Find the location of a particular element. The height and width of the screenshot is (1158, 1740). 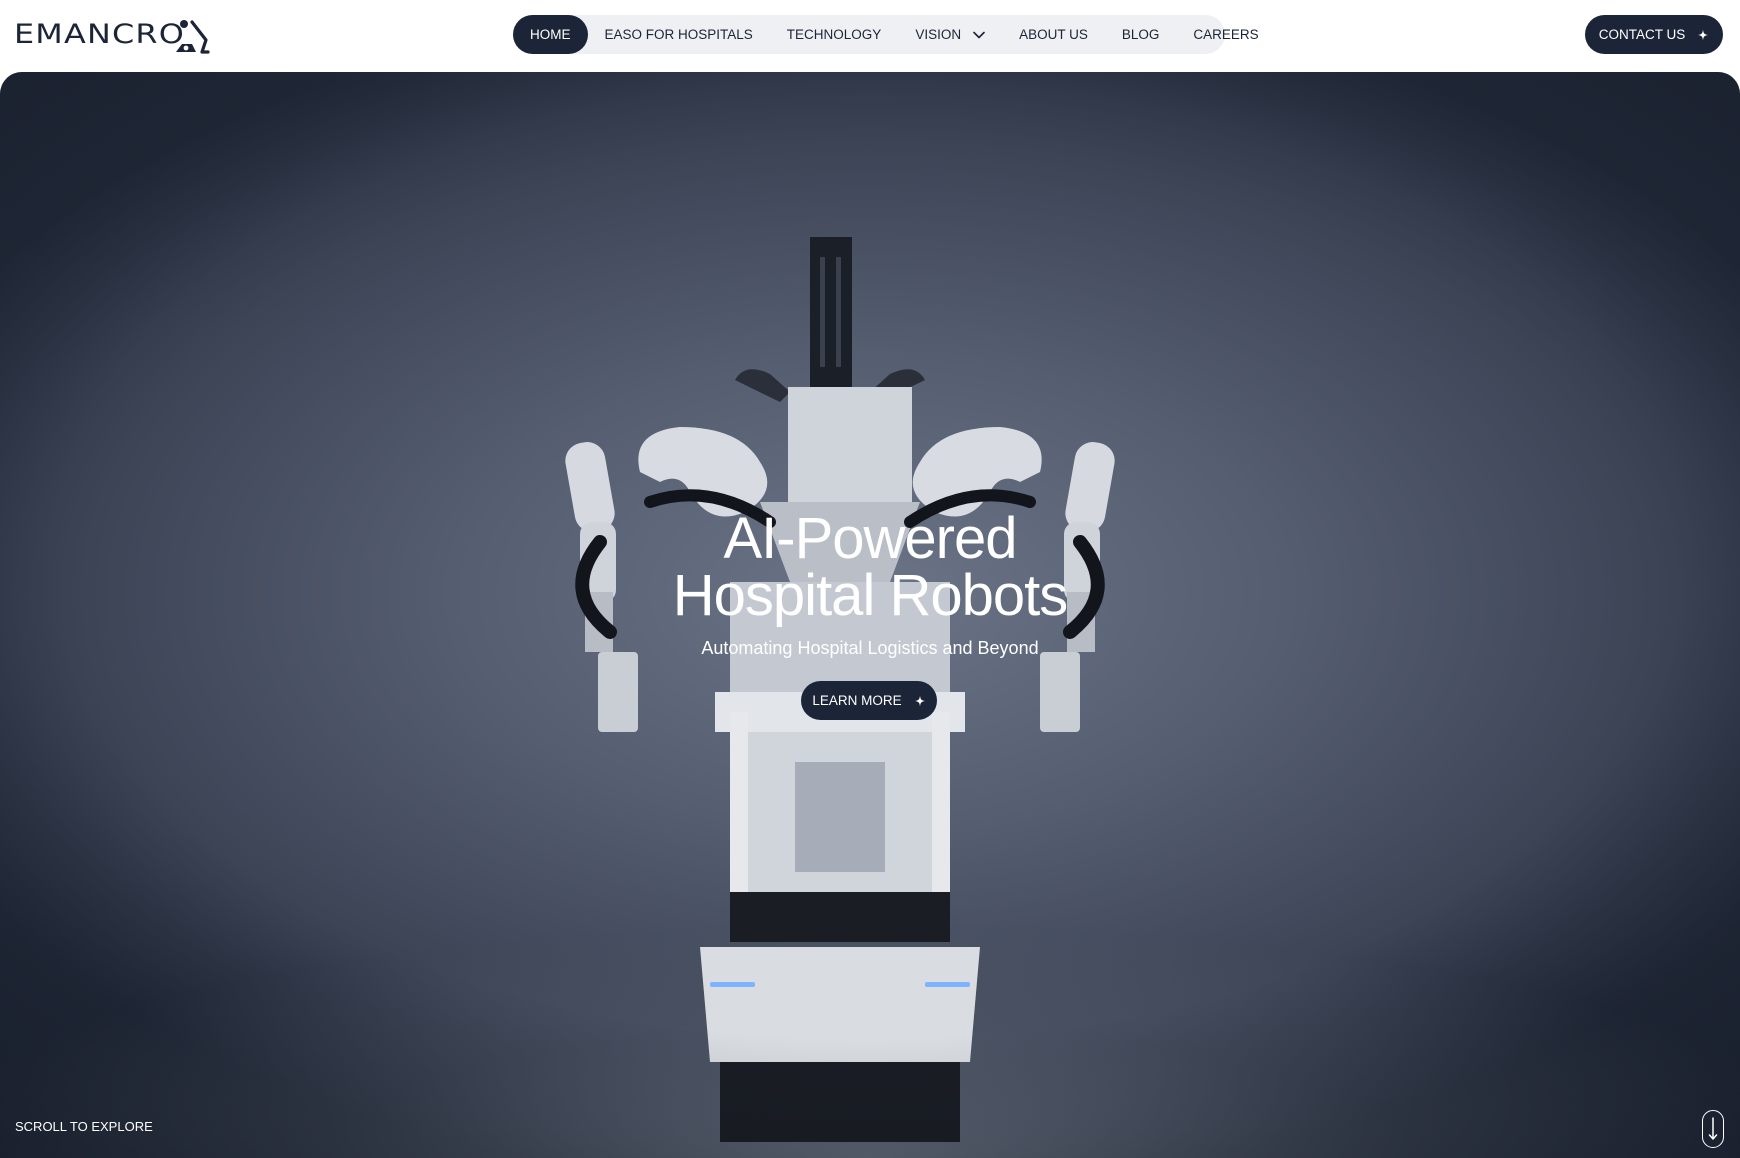

nav-item-label: HOME is located at coordinates (550, 34).